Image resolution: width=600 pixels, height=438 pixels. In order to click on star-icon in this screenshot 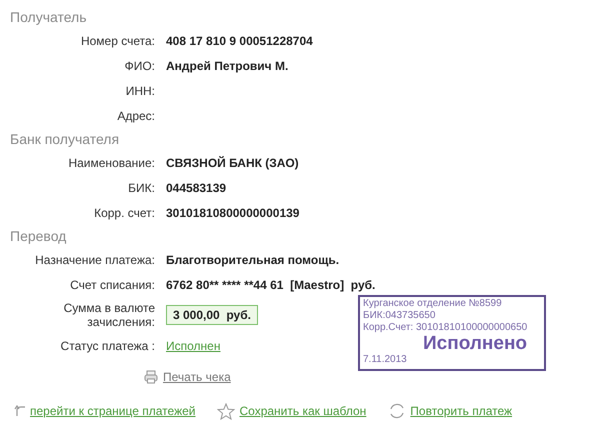, I will do `click(226, 411)`.